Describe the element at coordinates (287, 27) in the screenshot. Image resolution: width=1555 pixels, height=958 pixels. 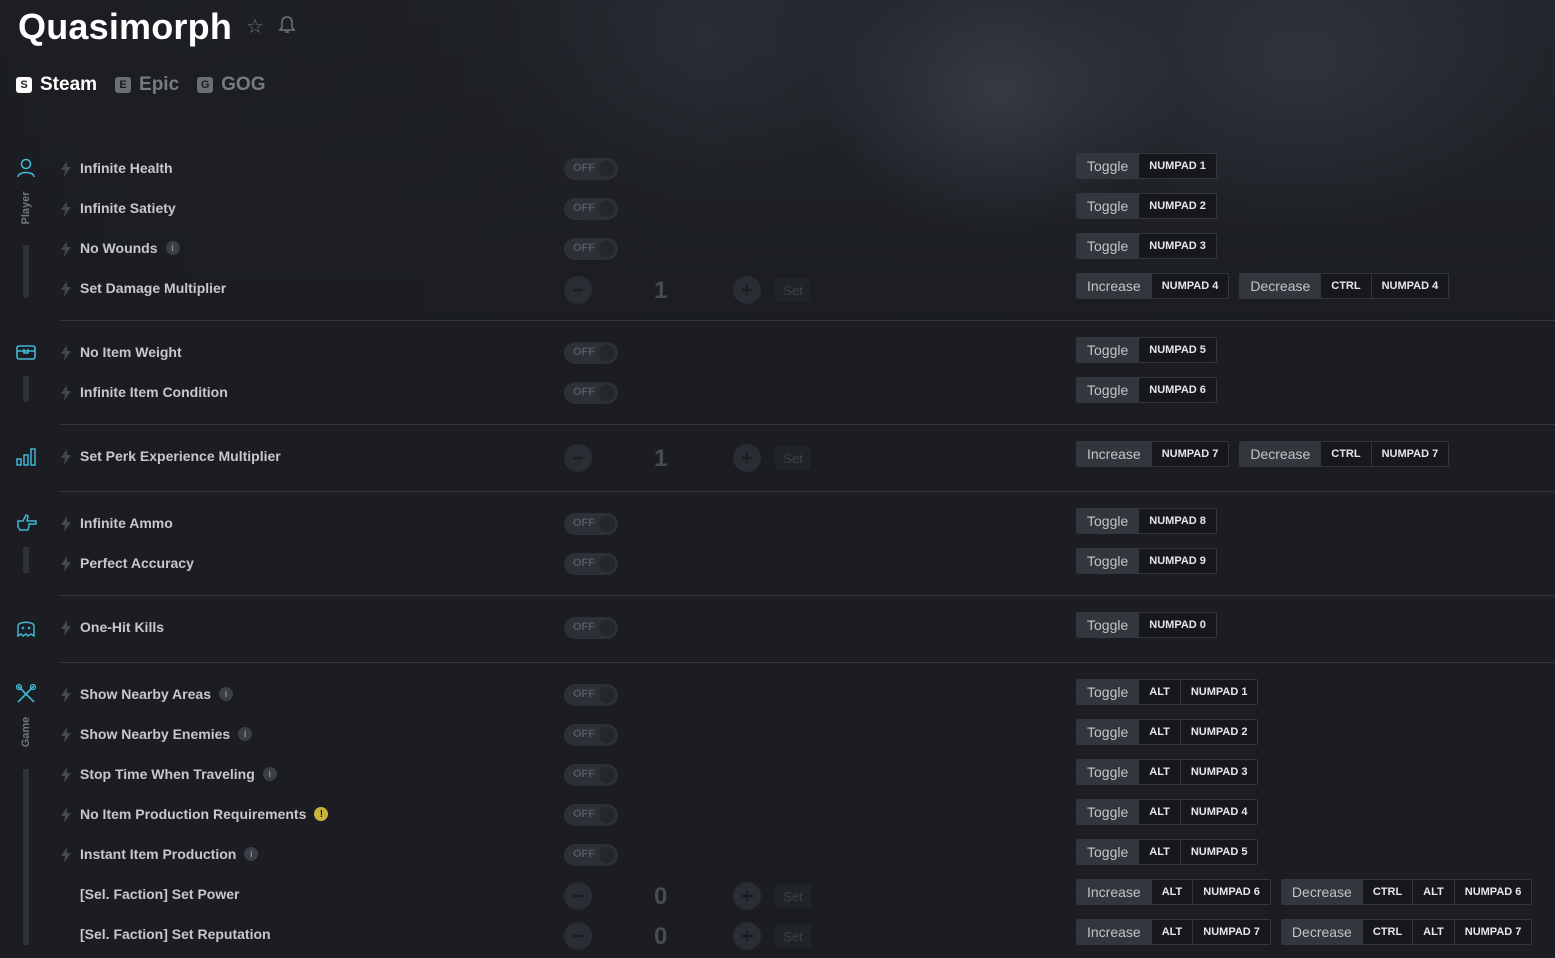
I see `bell-icon` at that location.